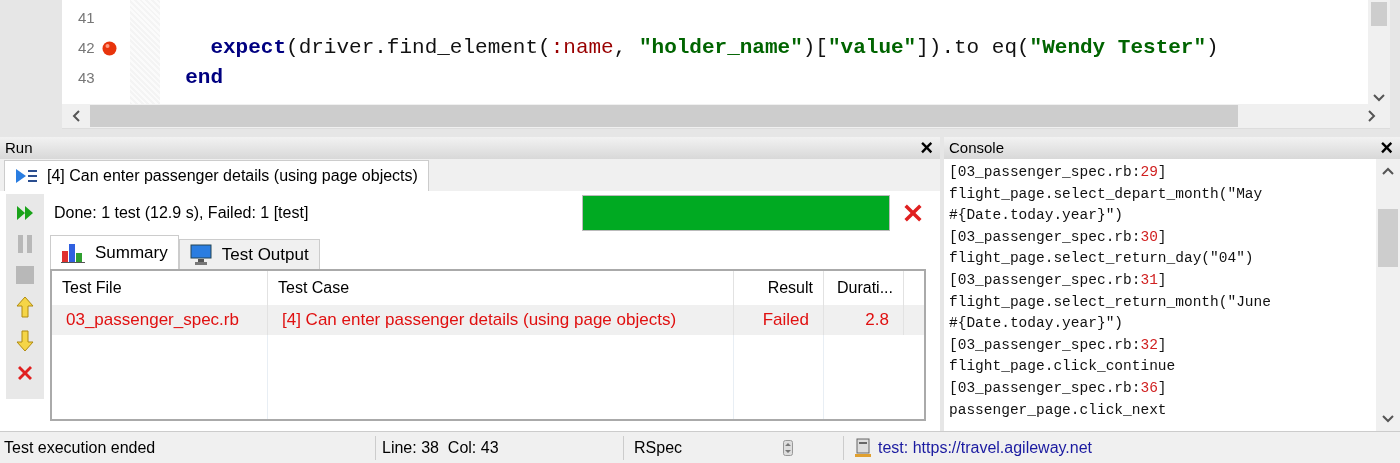 This screenshot has width=1400, height=463. I want to click on server-icon, so click(863, 447).